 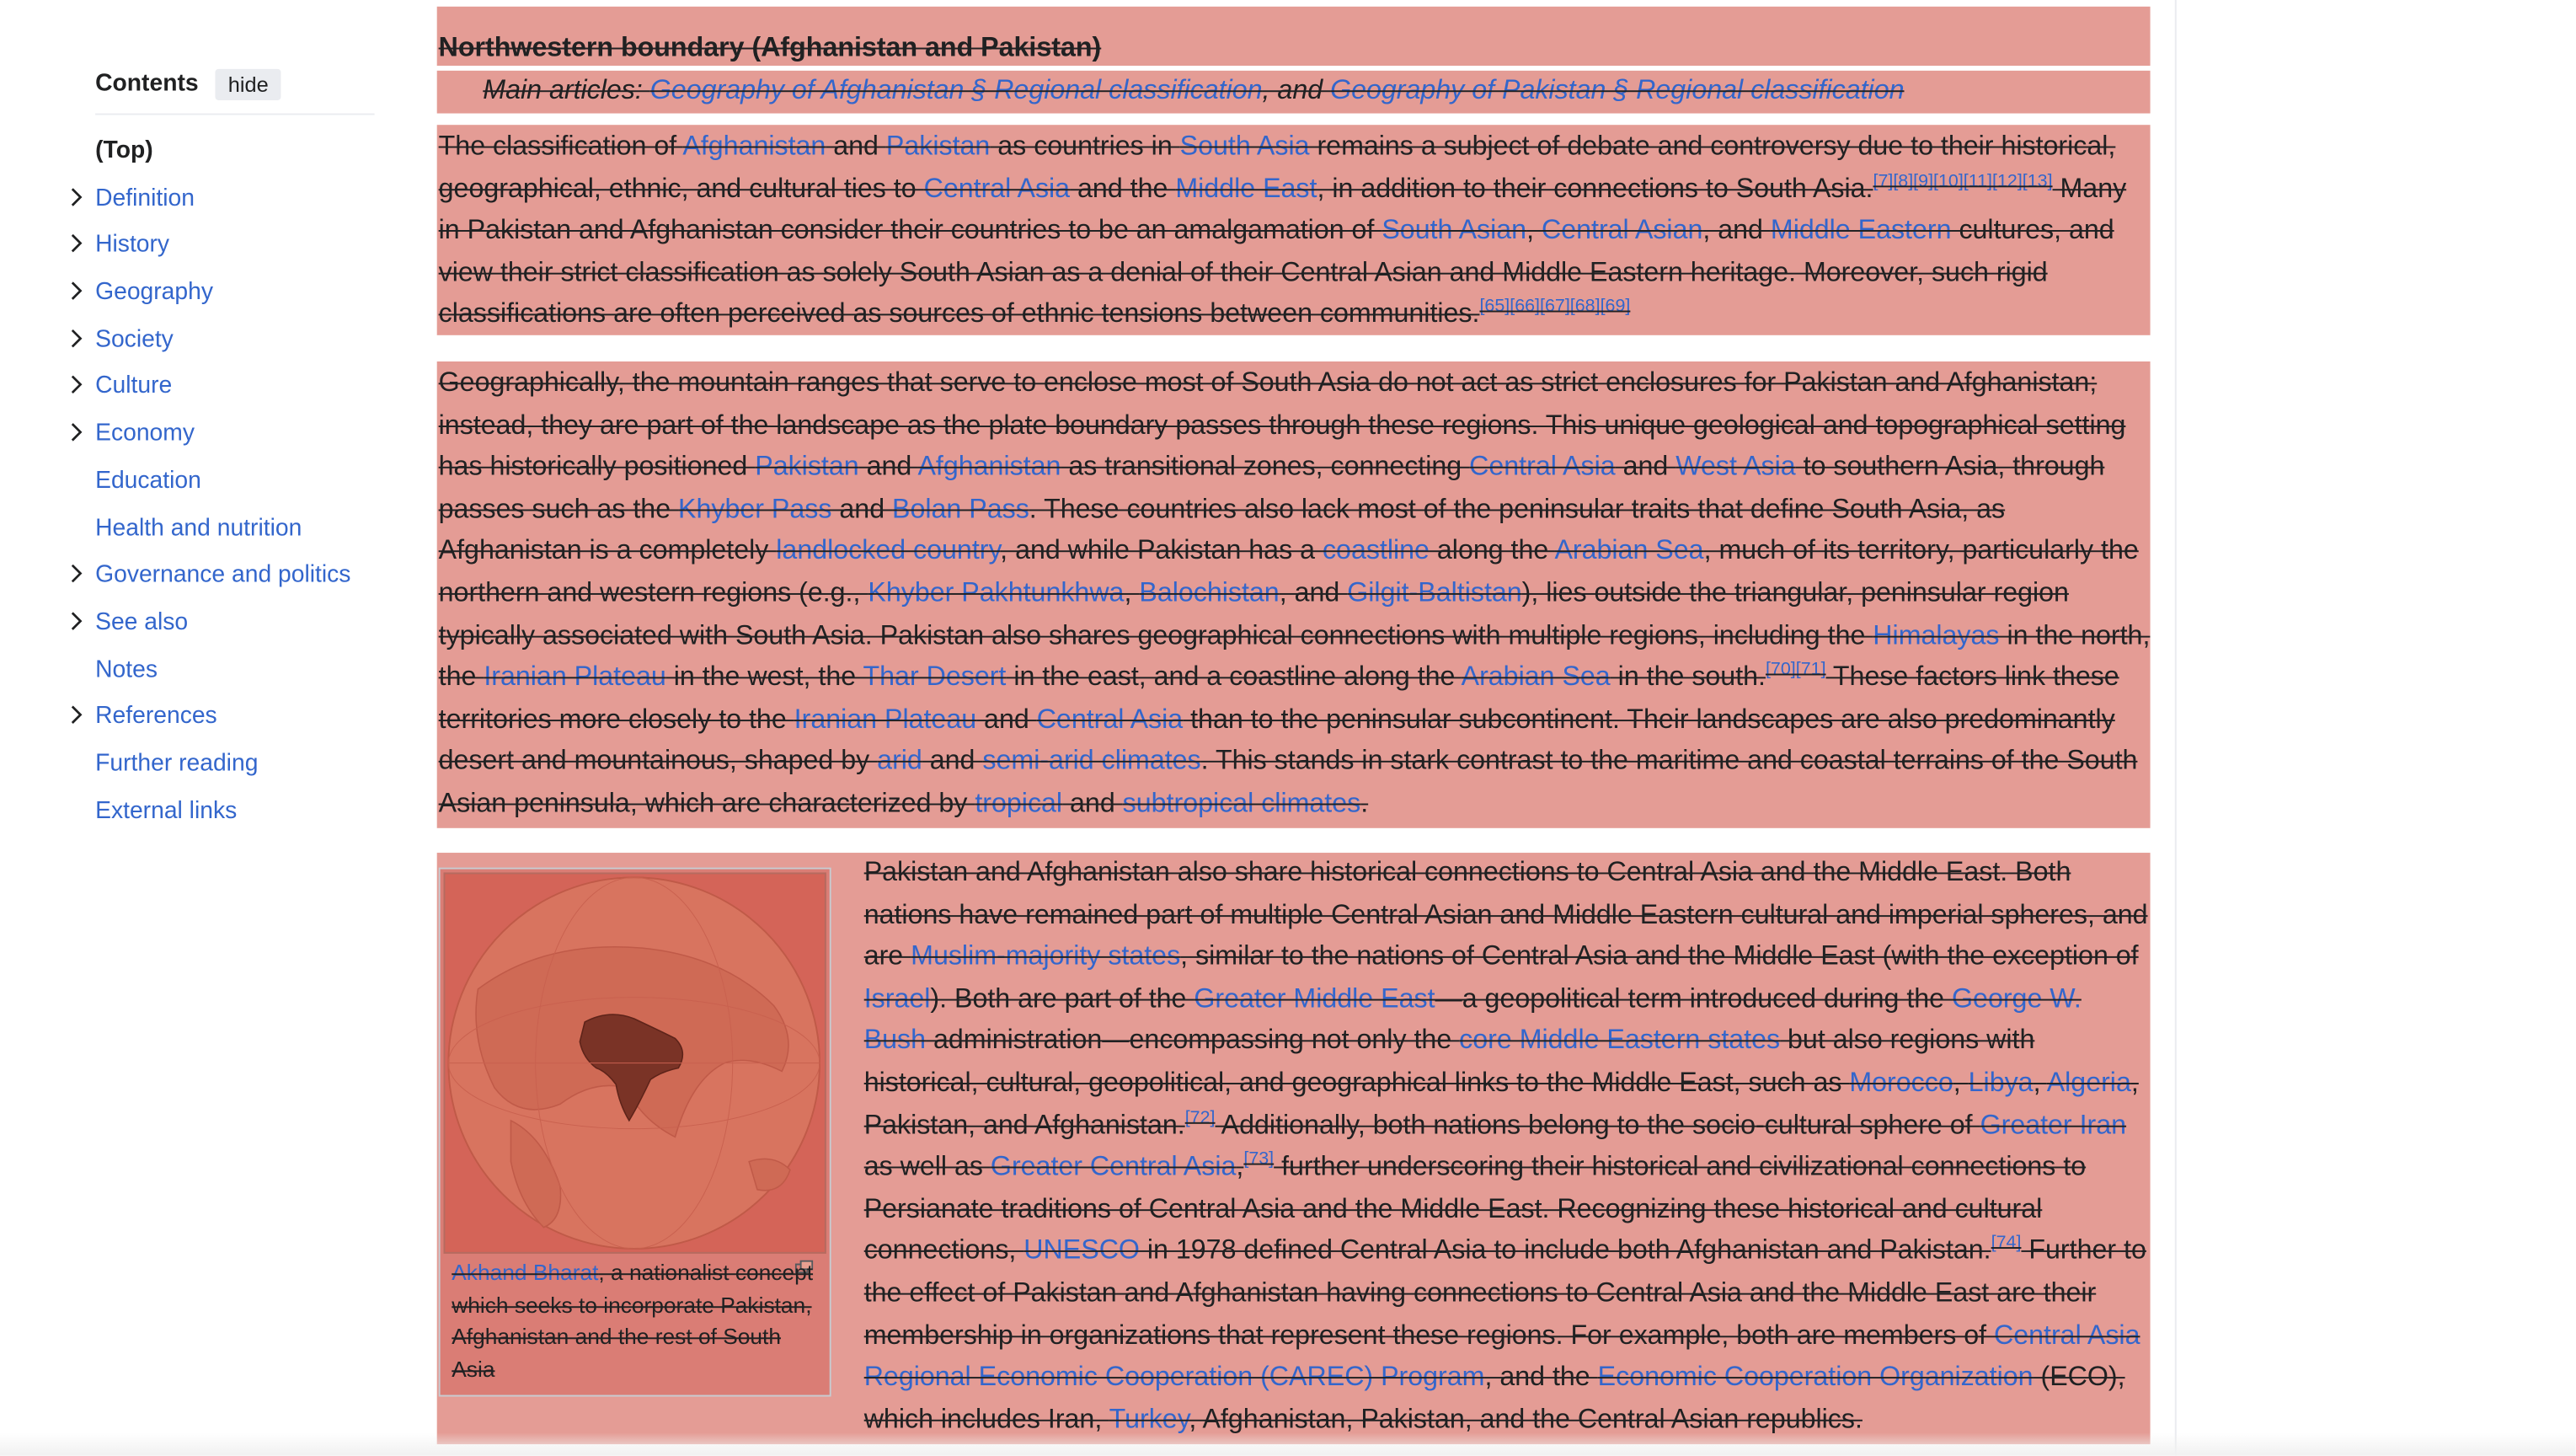 I want to click on inline-link: Libya, so click(x=2001, y=1082).